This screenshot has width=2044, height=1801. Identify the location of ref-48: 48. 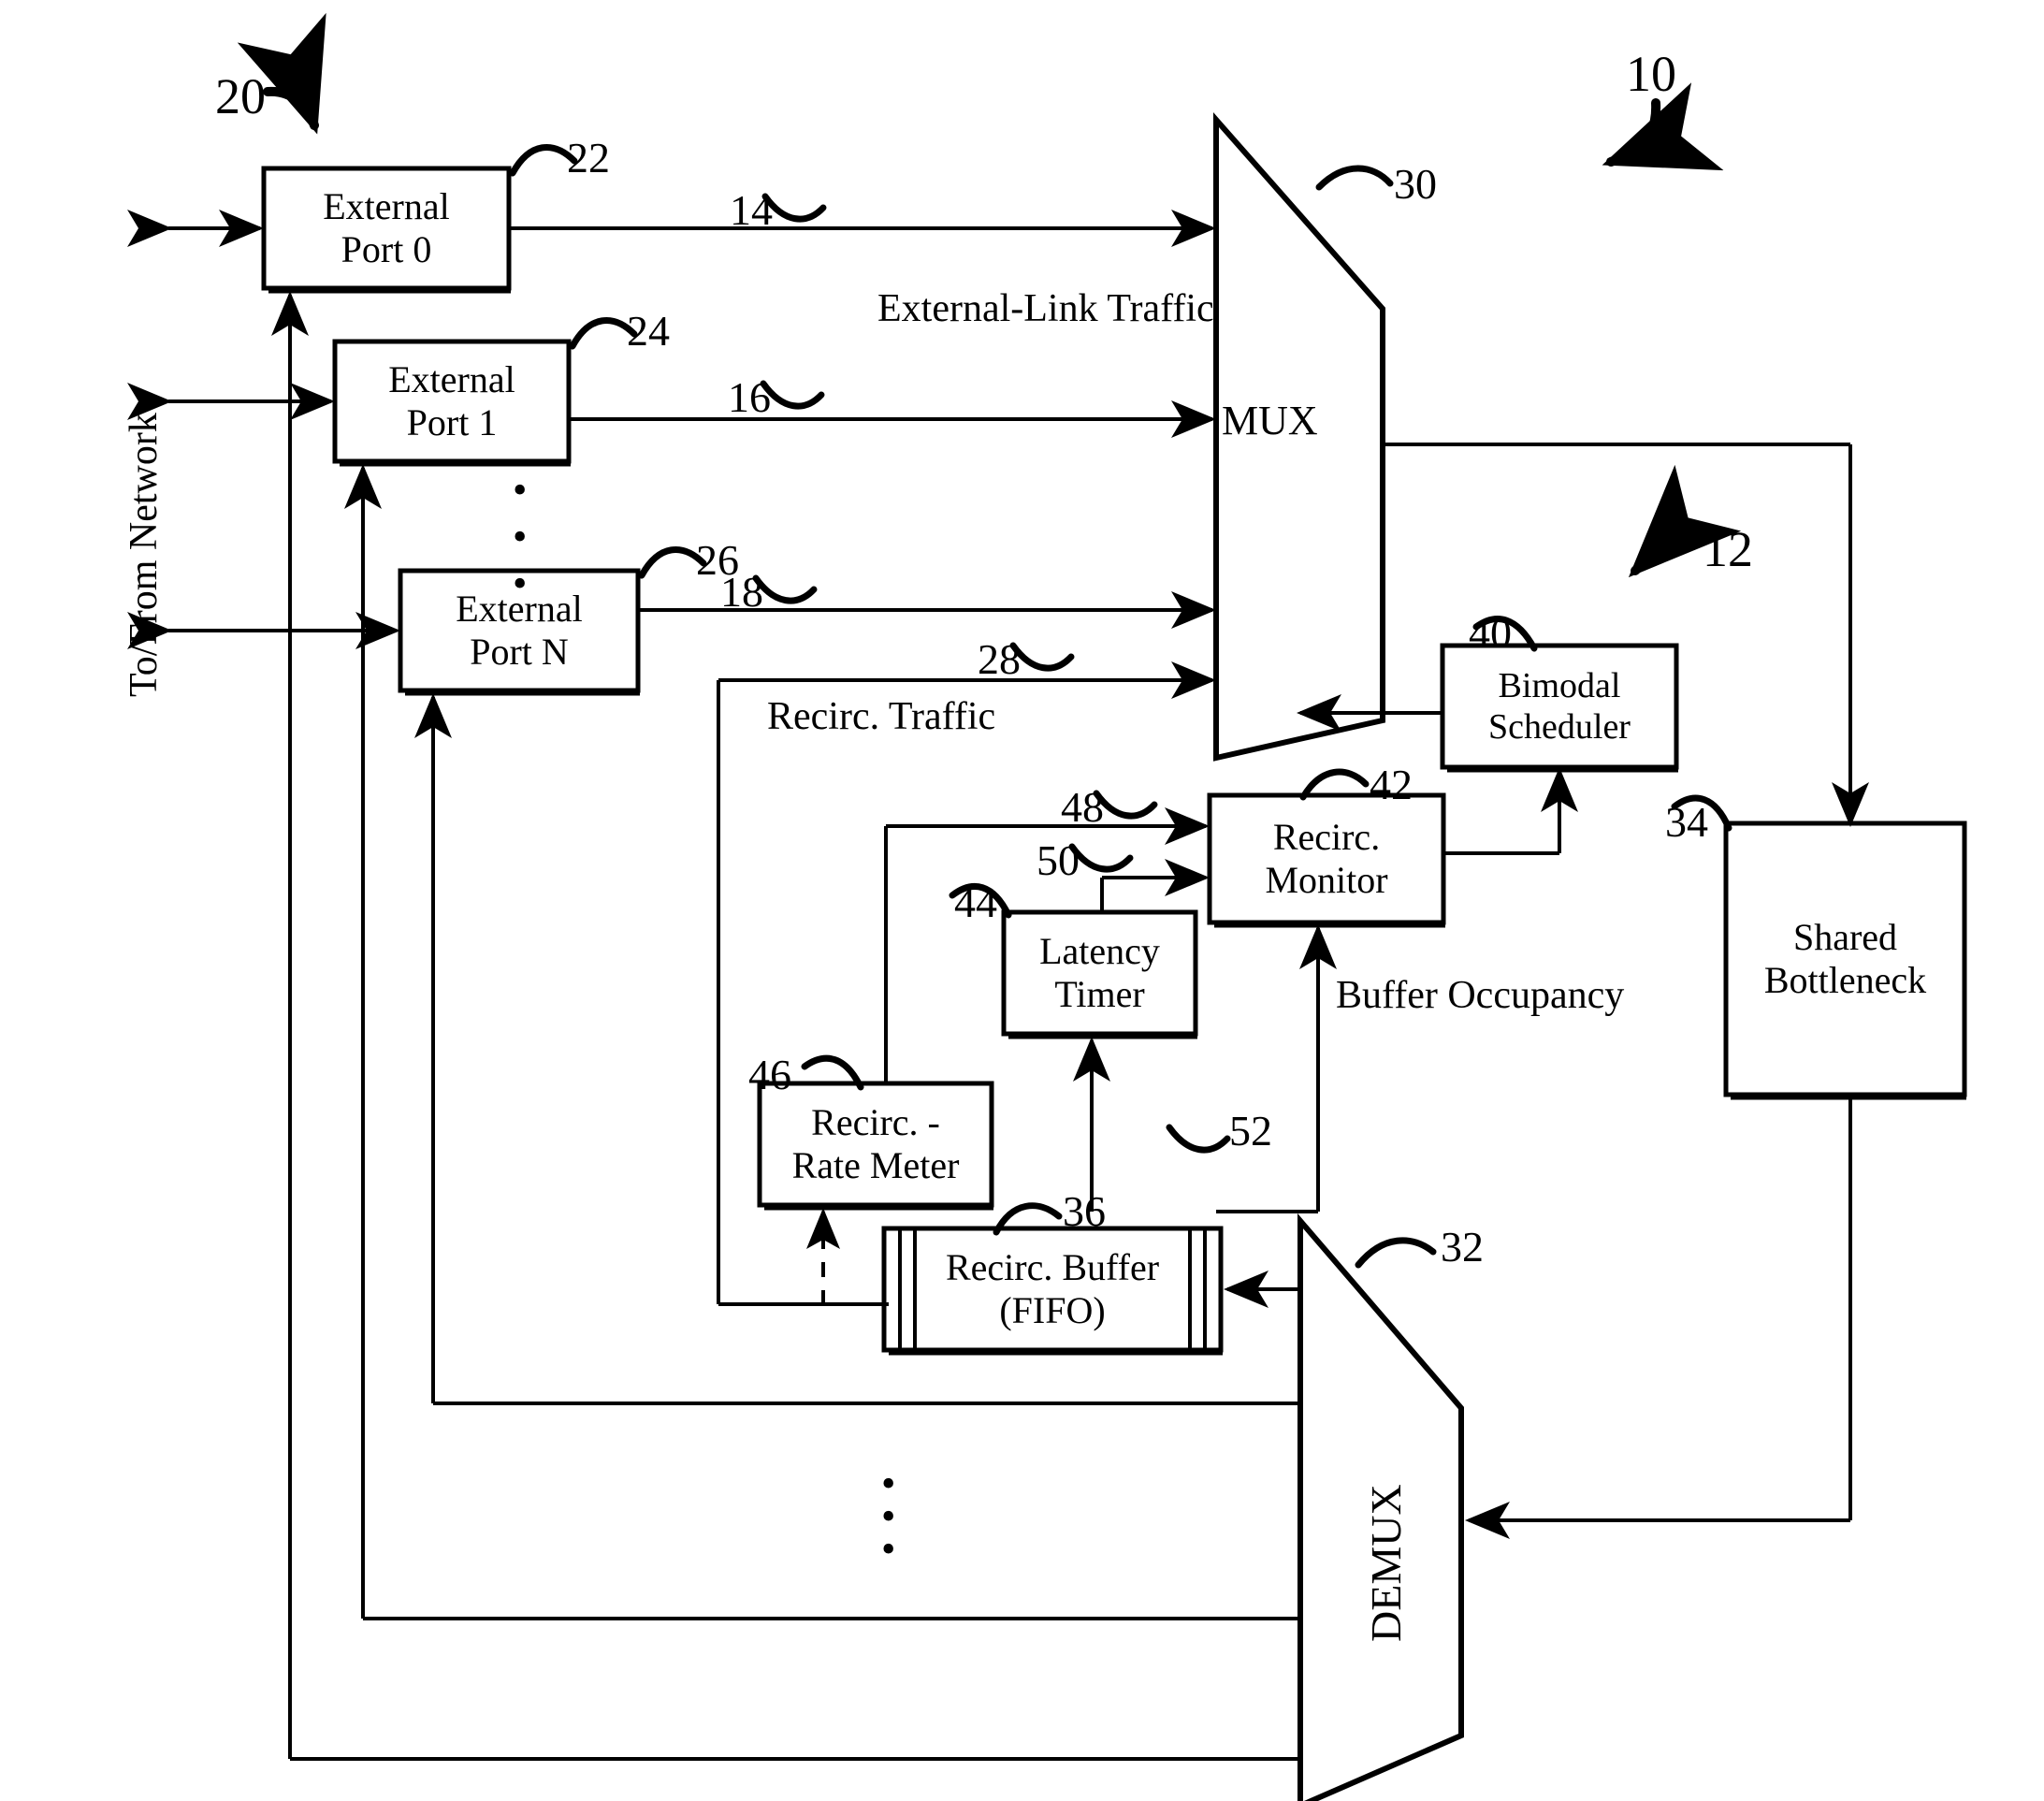
(1082, 807).